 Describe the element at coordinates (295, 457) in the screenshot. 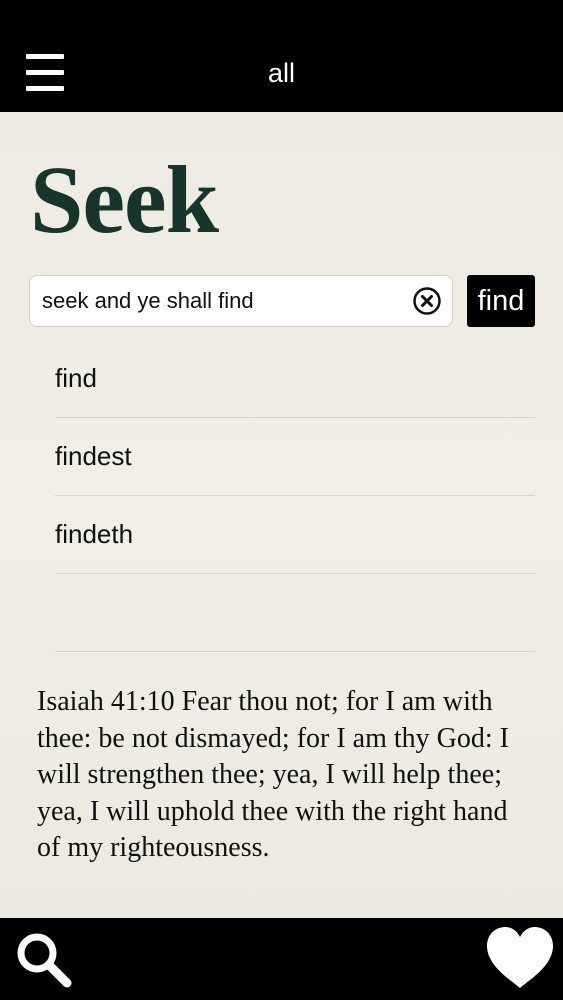

I see `suggestion-item: findest` at that location.